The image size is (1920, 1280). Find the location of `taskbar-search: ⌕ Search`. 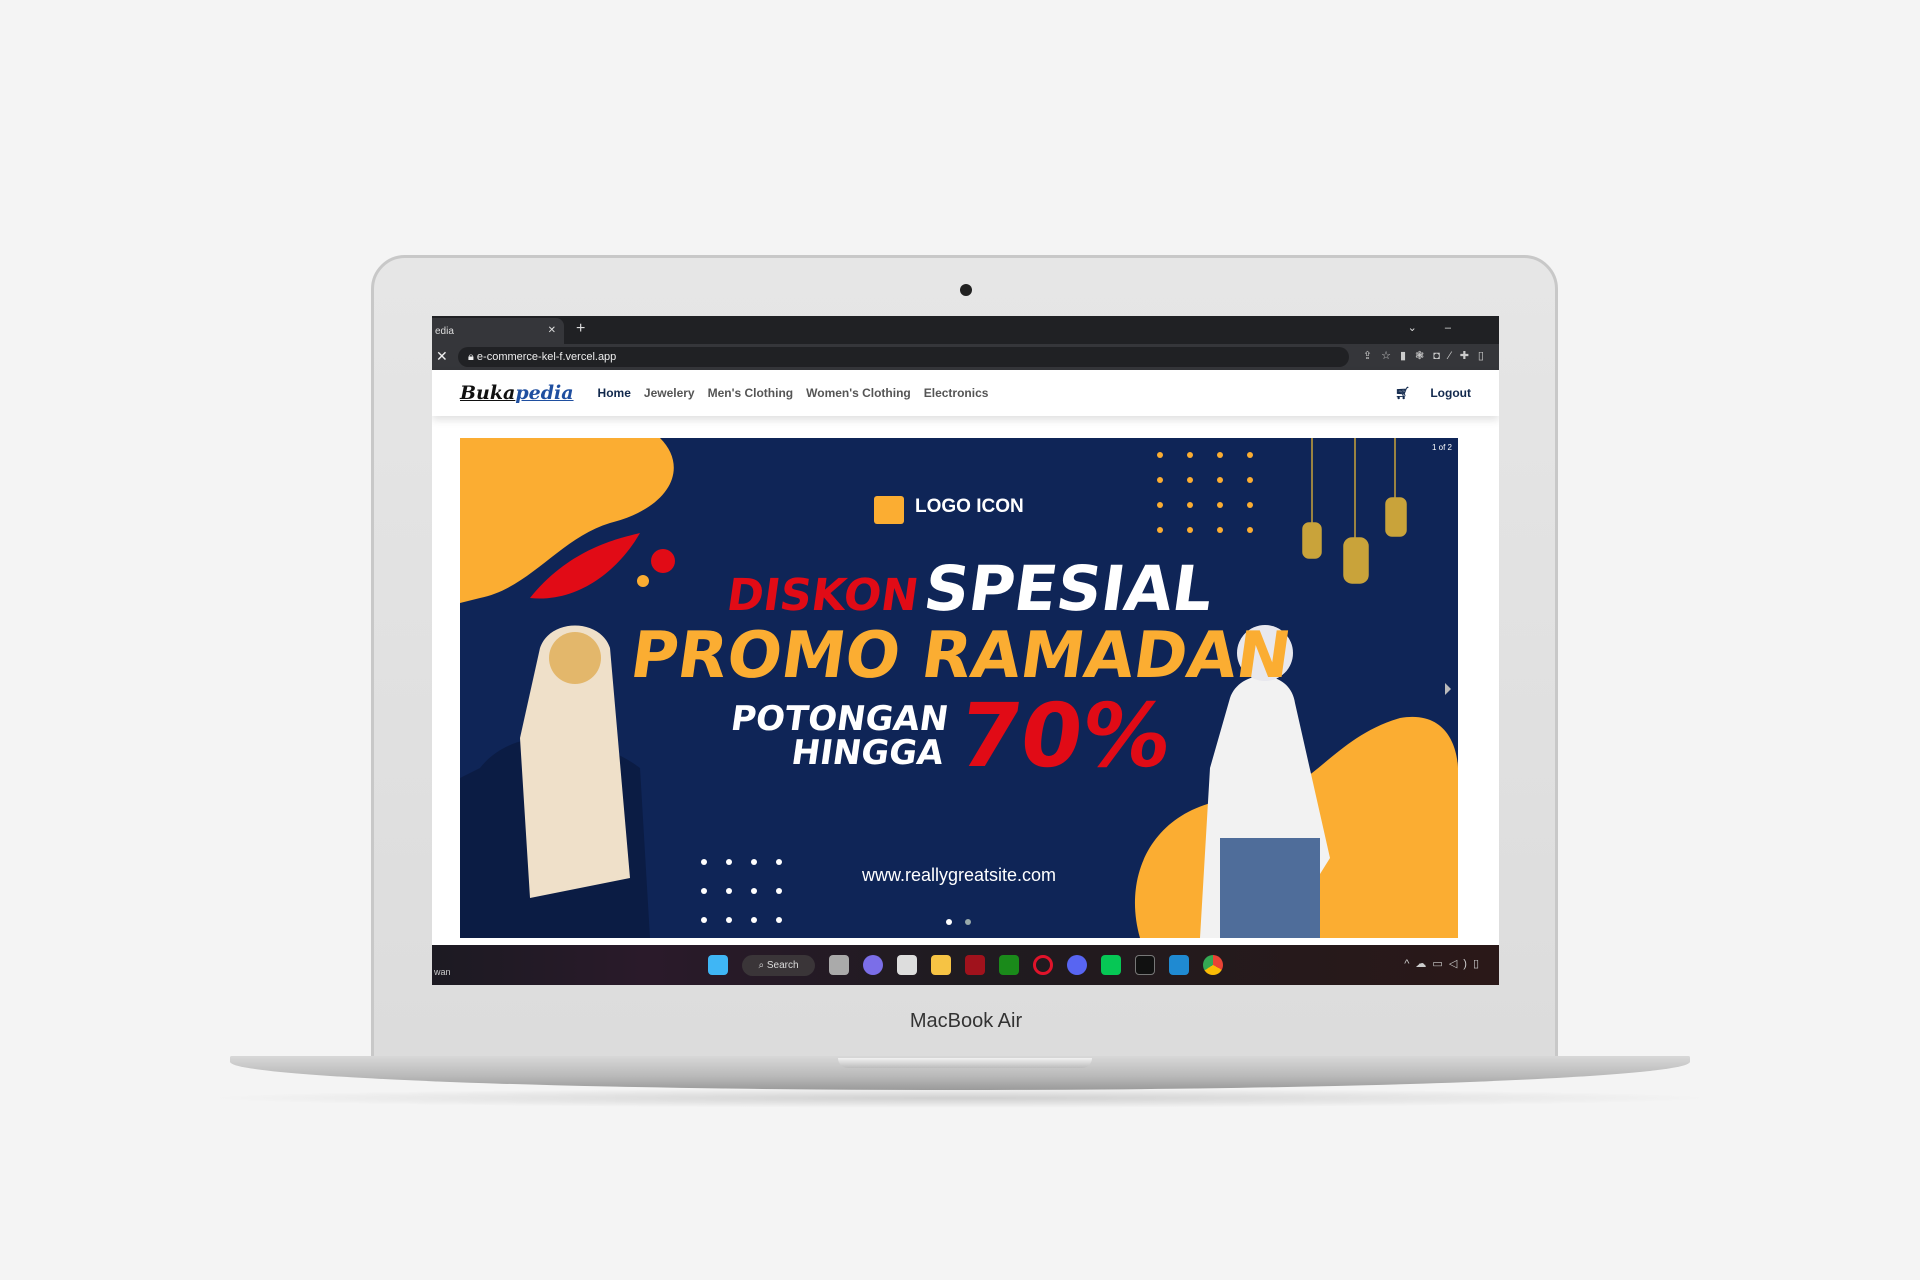

taskbar-search: ⌕ Search is located at coordinates (778, 965).